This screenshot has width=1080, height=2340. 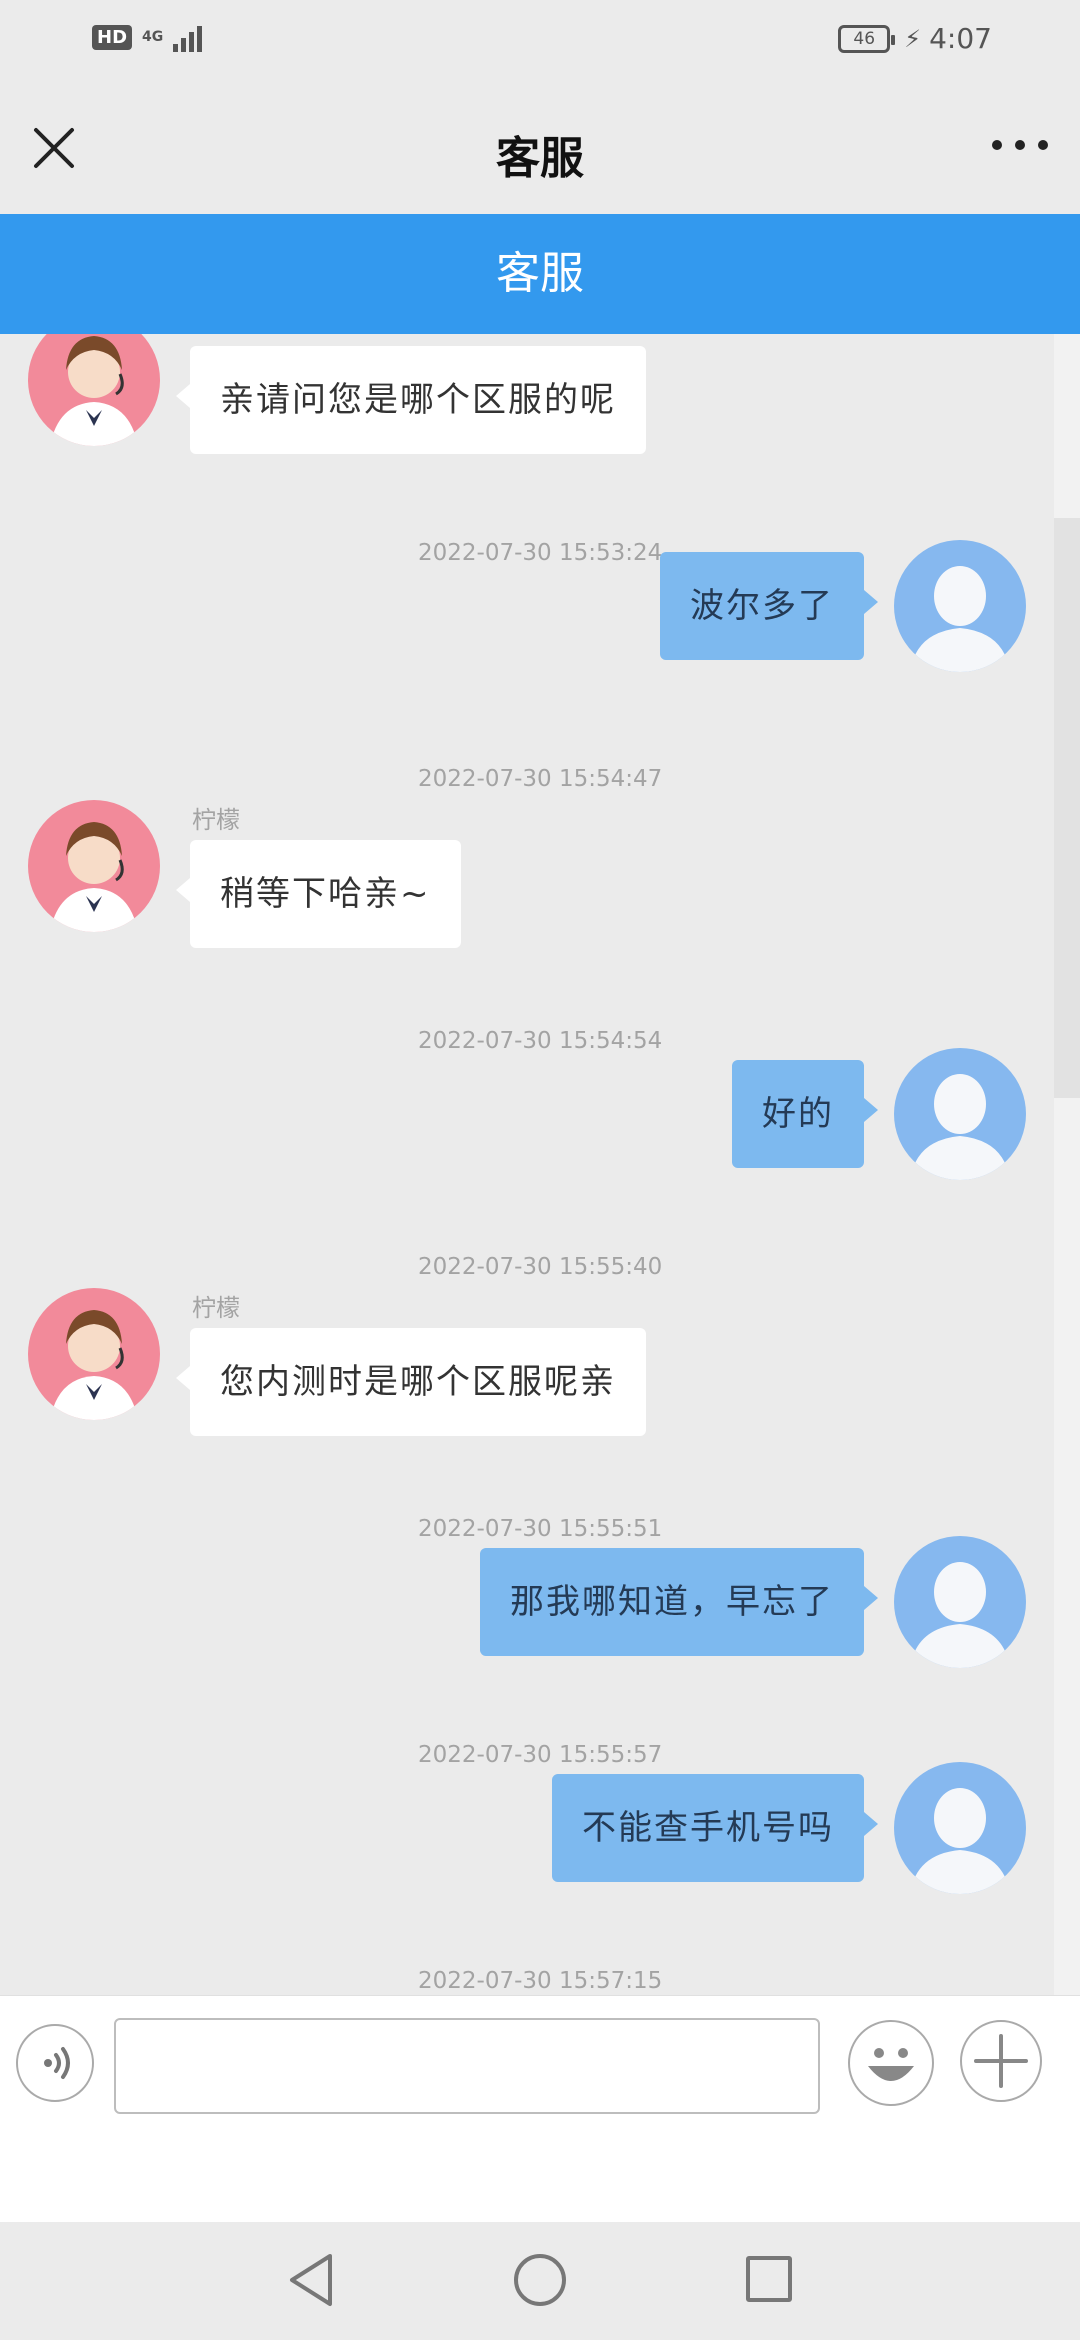 I want to click on nav-home-icon, so click(x=540, y=2280).